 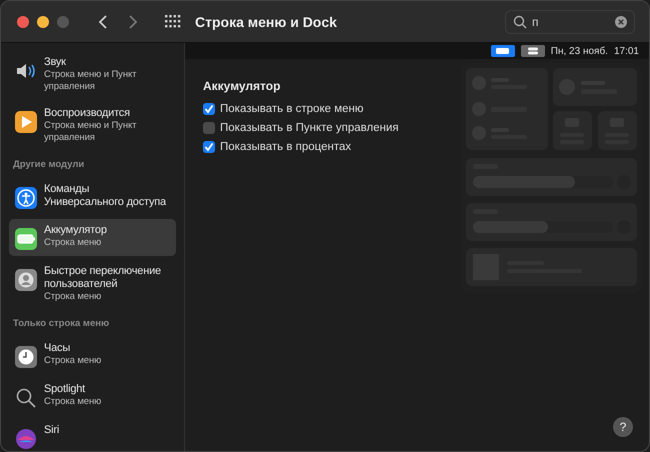 I want to click on section-header: Другие модули, so click(x=49, y=165).